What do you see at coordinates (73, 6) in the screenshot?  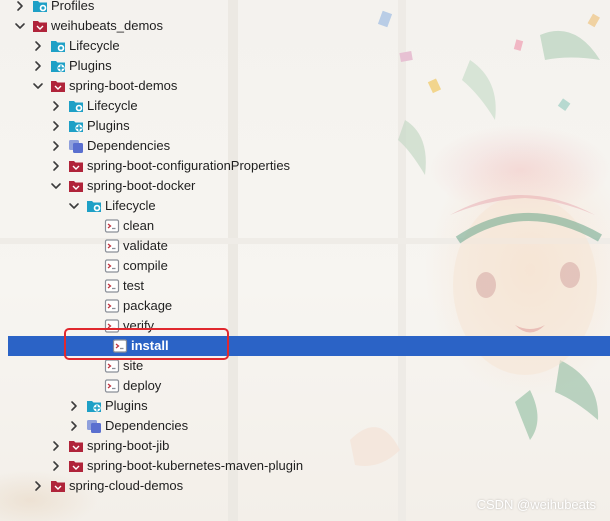 I see `tree-row-label: Profiles` at bounding box center [73, 6].